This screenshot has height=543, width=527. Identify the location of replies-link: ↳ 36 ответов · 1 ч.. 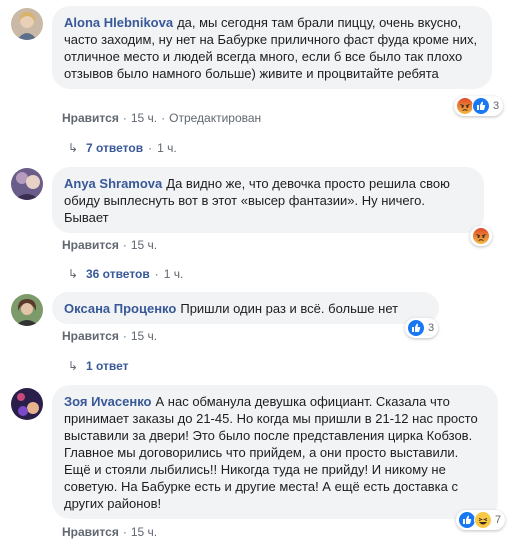
(125, 274).